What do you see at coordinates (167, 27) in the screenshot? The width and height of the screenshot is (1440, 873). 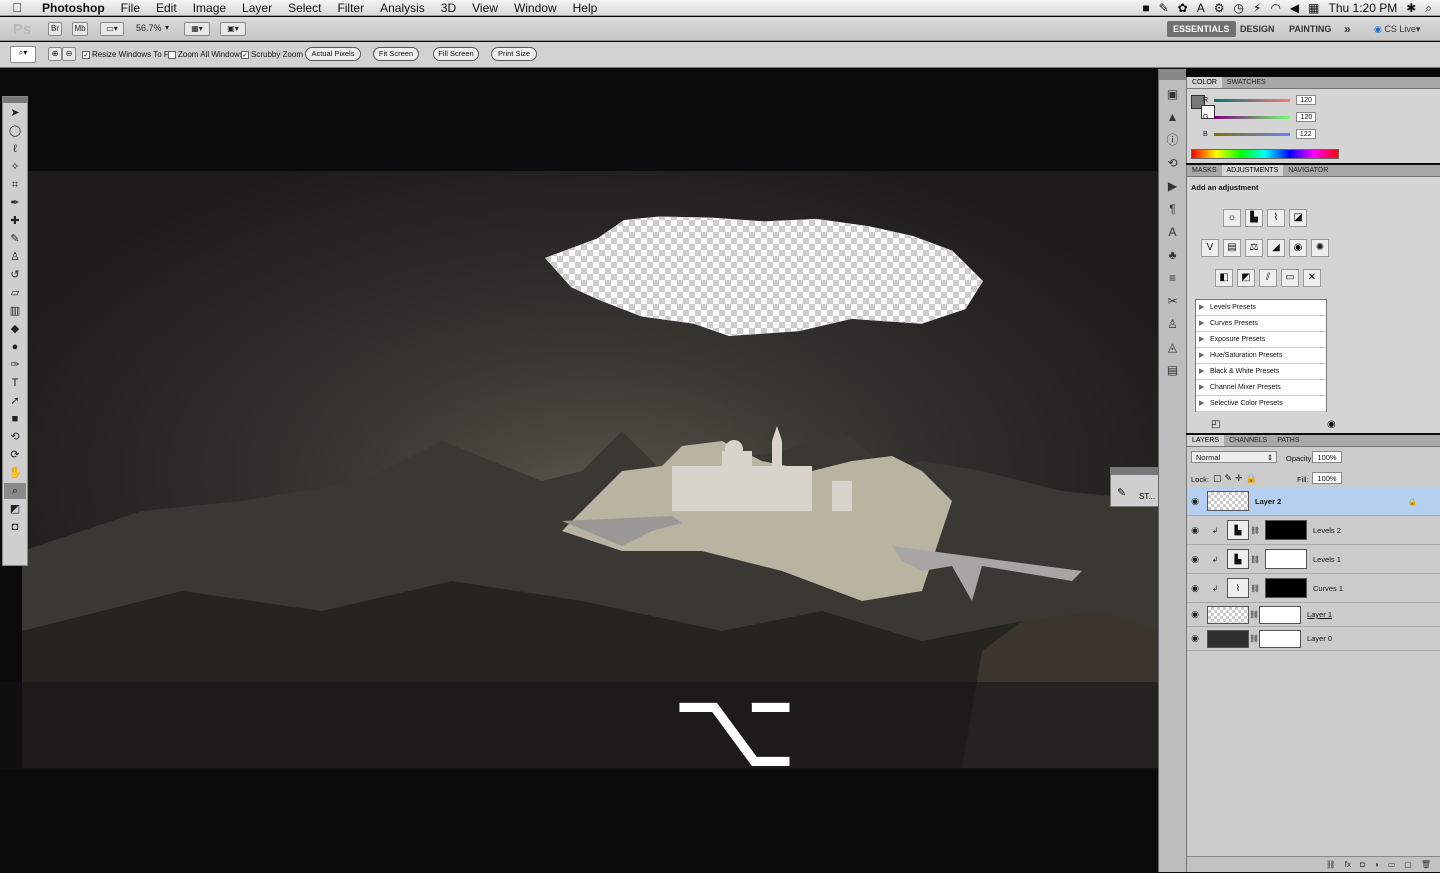 I see `chevron-down-icon: ▾` at bounding box center [167, 27].